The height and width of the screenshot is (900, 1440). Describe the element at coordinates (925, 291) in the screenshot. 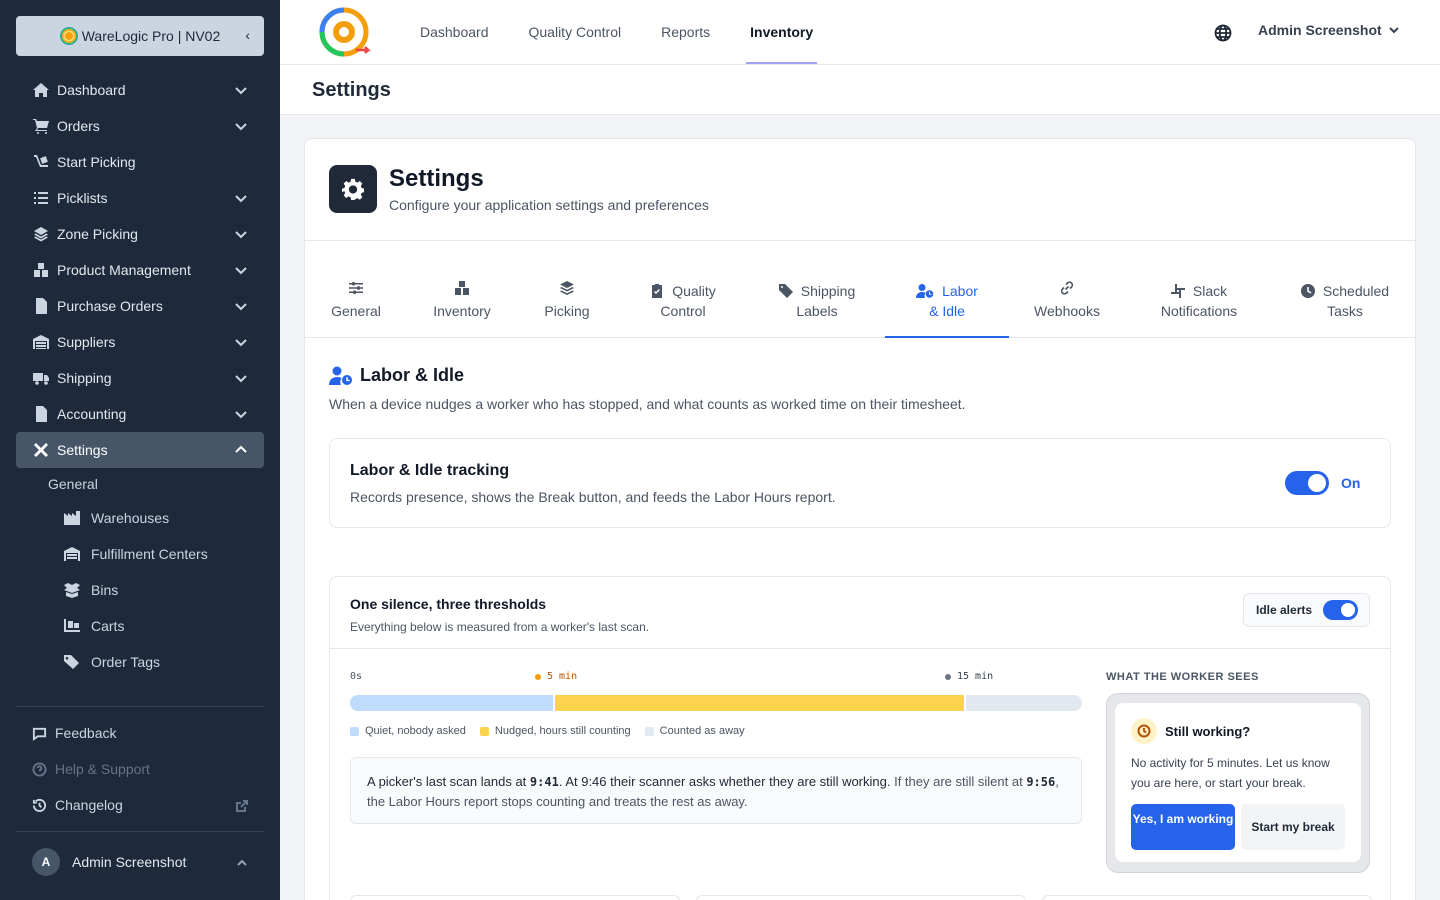

I see `user-clock-icon` at that location.